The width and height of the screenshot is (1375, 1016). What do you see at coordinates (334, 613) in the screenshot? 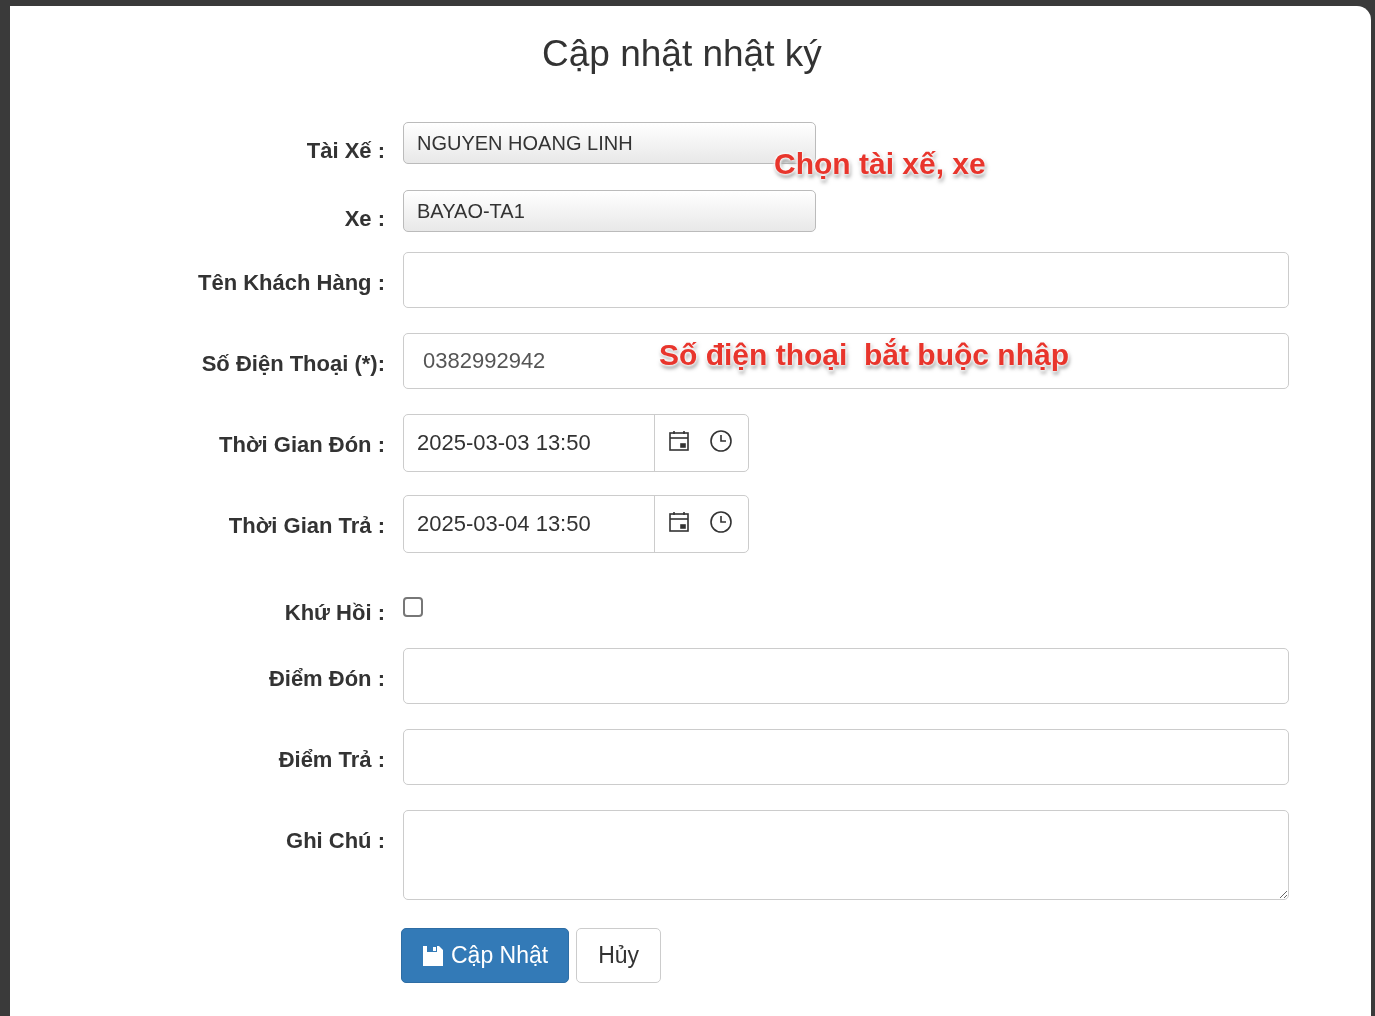
I see `field-label: Khứ Hồi :` at bounding box center [334, 613].